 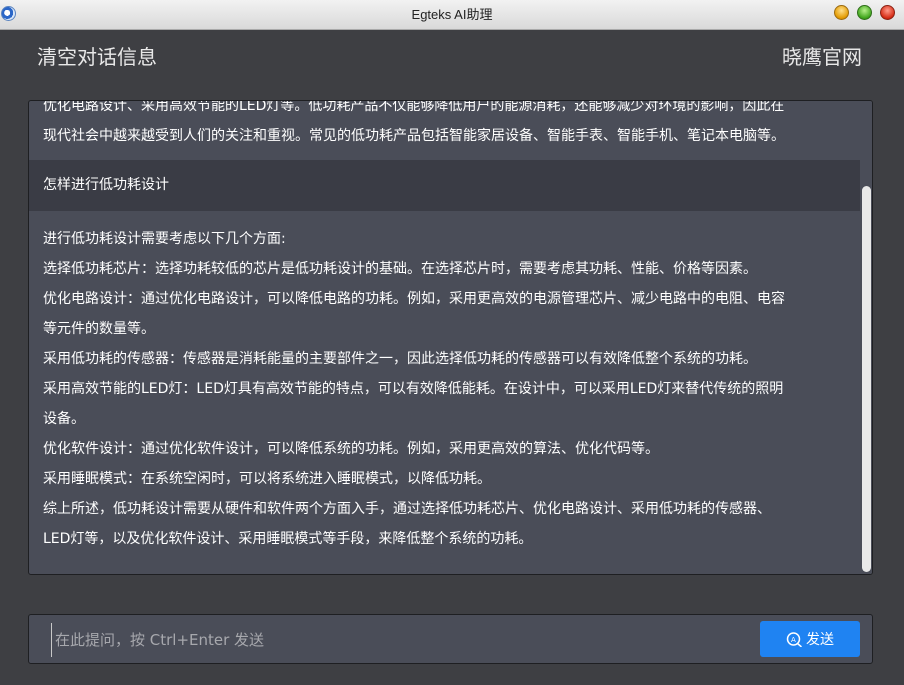 I want to click on send-button-label: 发送, so click(x=820, y=640).